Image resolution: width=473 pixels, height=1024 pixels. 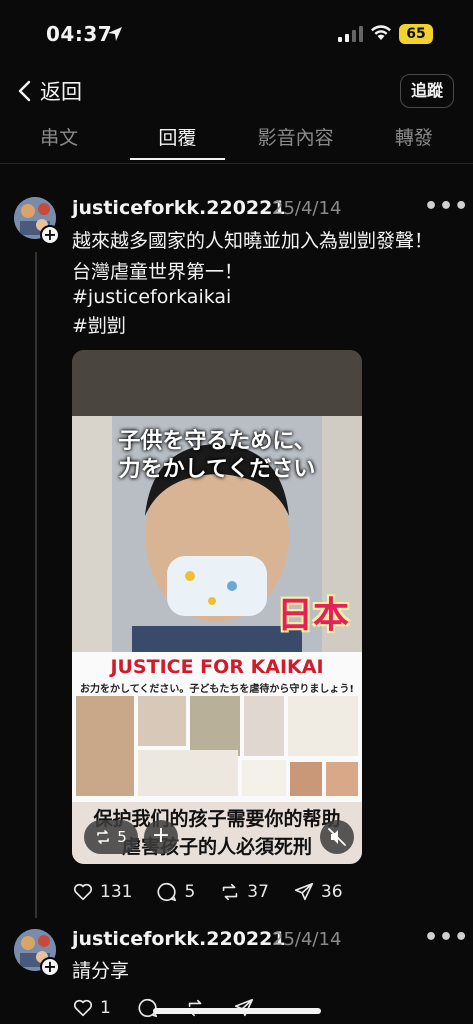 I want to click on comment-button: 5, so click(x=175, y=892).